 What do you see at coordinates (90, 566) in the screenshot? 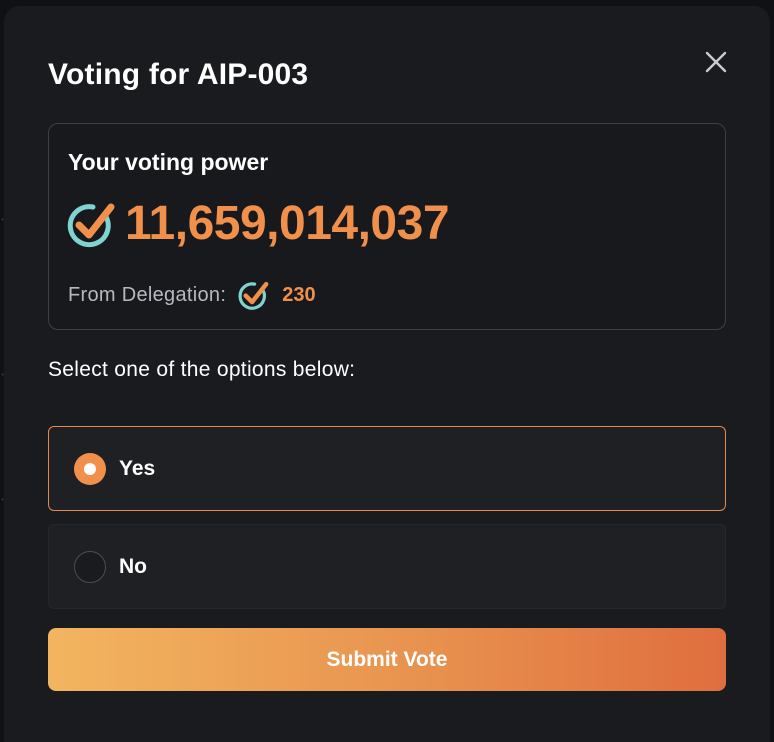
I see `radio-no` at bounding box center [90, 566].